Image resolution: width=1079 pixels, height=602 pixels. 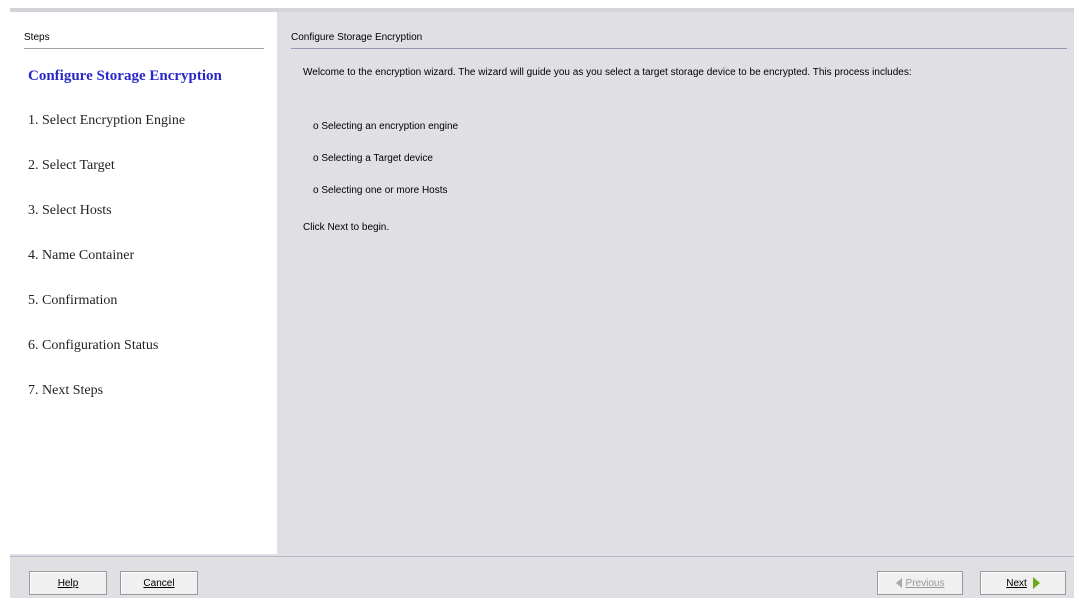 What do you see at coordinates (70, 210) in the screenshot?
I see `step-select-hosts: 3. Select Hosts` at bounding box center [70, 210].